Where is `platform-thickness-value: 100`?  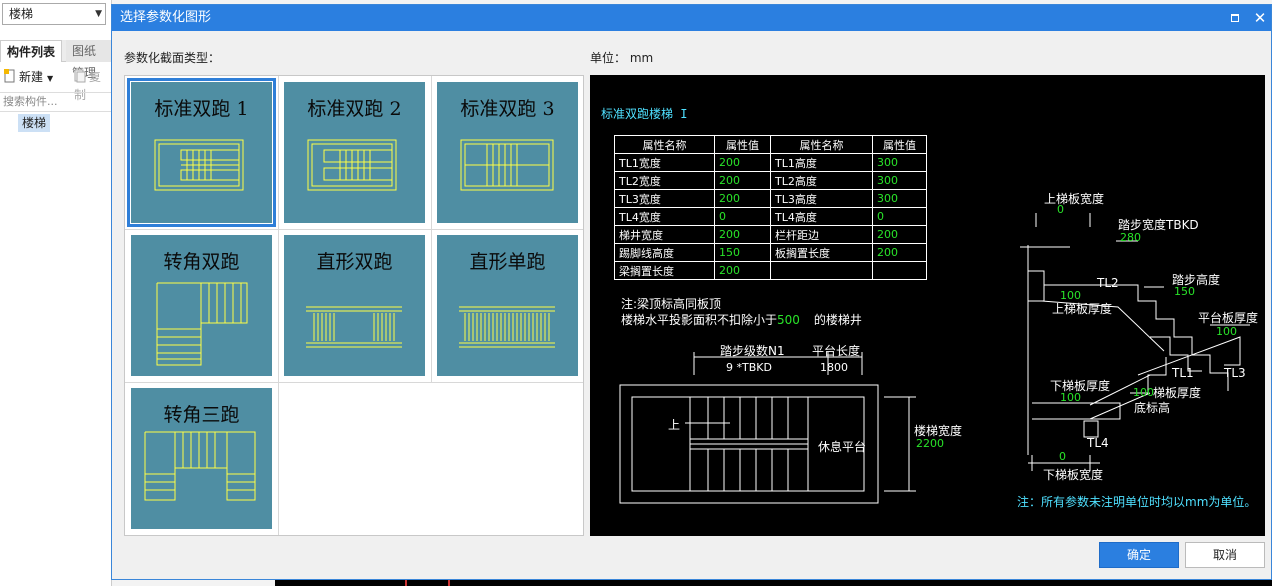 platform-thickness-value: 100 is located at coordinates (1226, 331).